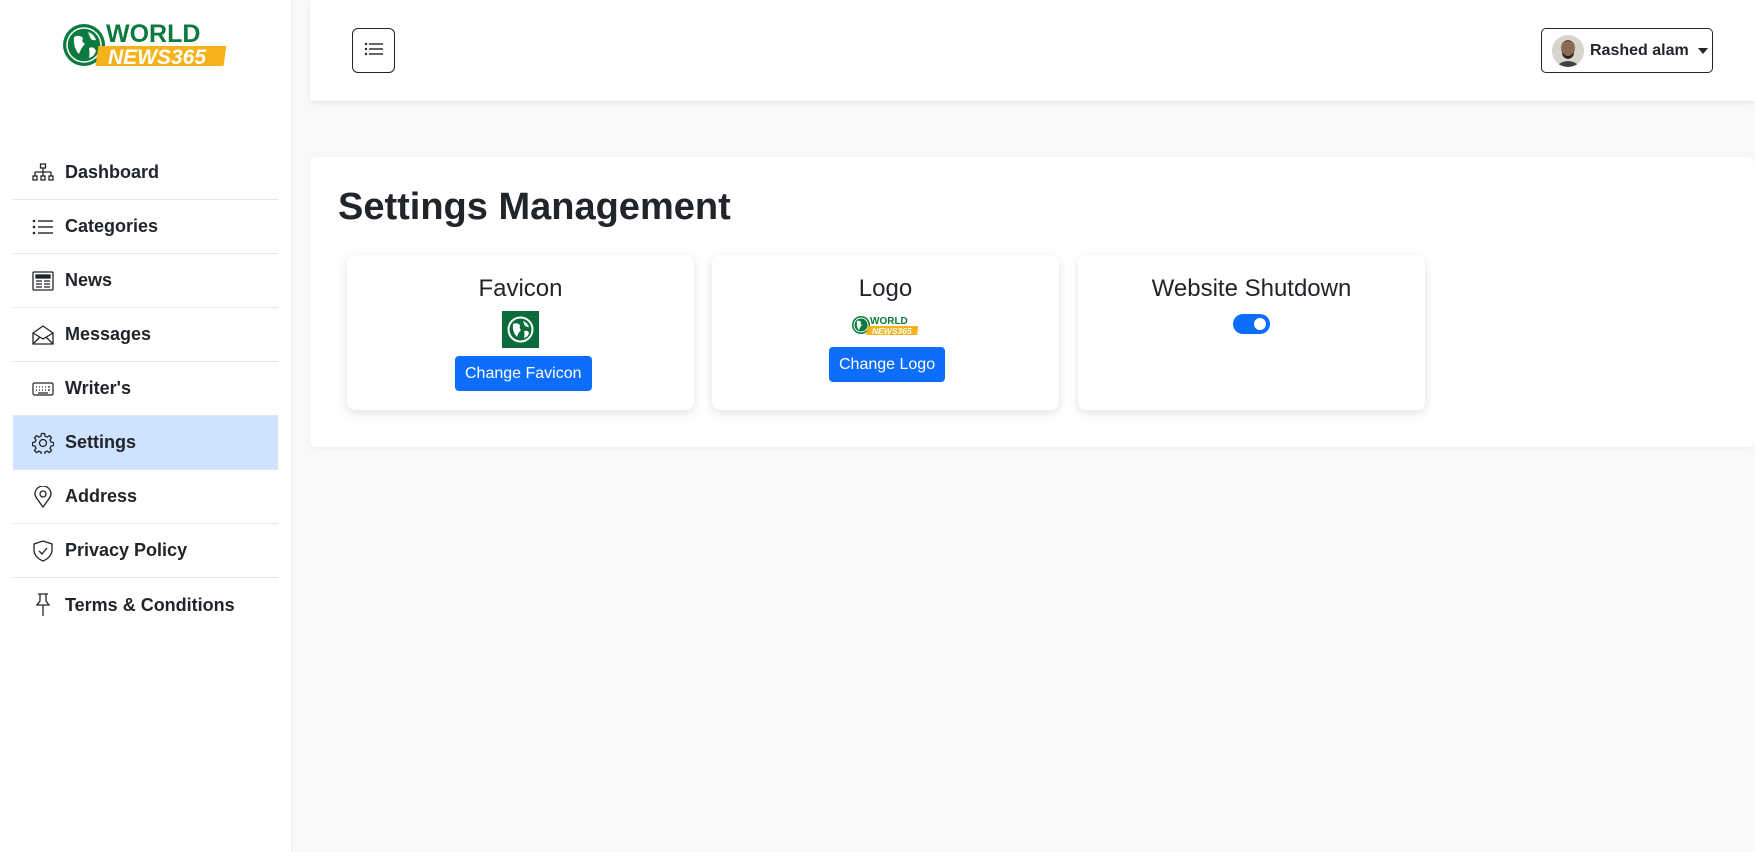 The height and width of the screenshot is (852, 1755). What do you see at coordinates (145, 281) in the screenshot?
I see `sidebar-item-news: News` at bounding box center [145, 281].